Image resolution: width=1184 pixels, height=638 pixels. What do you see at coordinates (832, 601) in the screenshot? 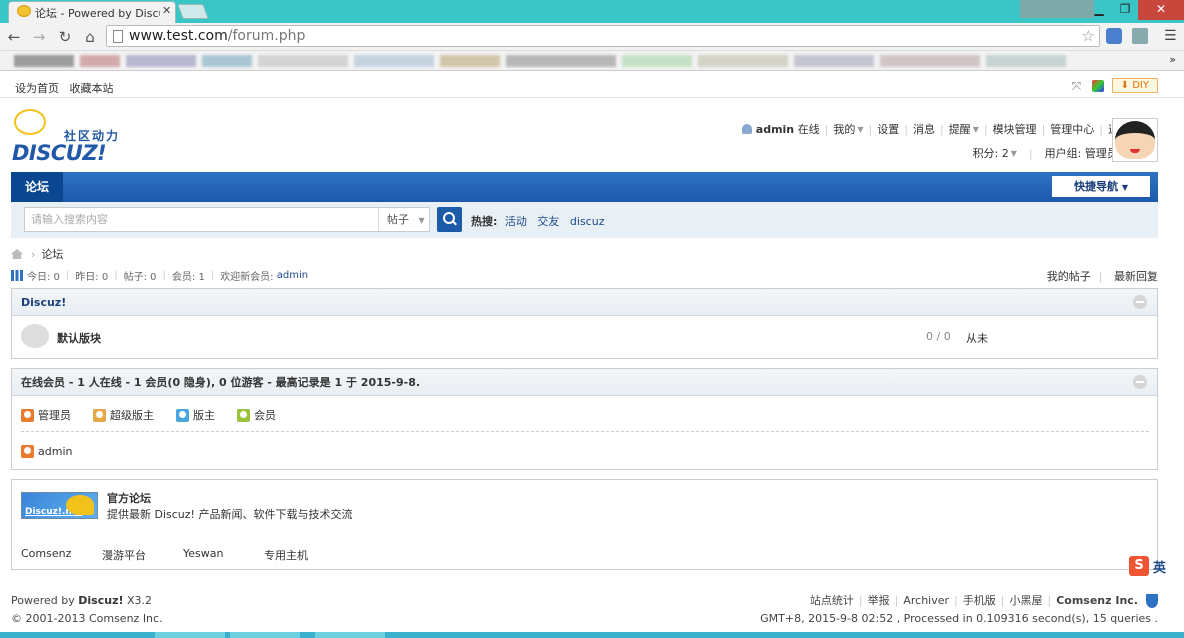
I see `footer-link: 站点统计` at bounding box center [832, 601].